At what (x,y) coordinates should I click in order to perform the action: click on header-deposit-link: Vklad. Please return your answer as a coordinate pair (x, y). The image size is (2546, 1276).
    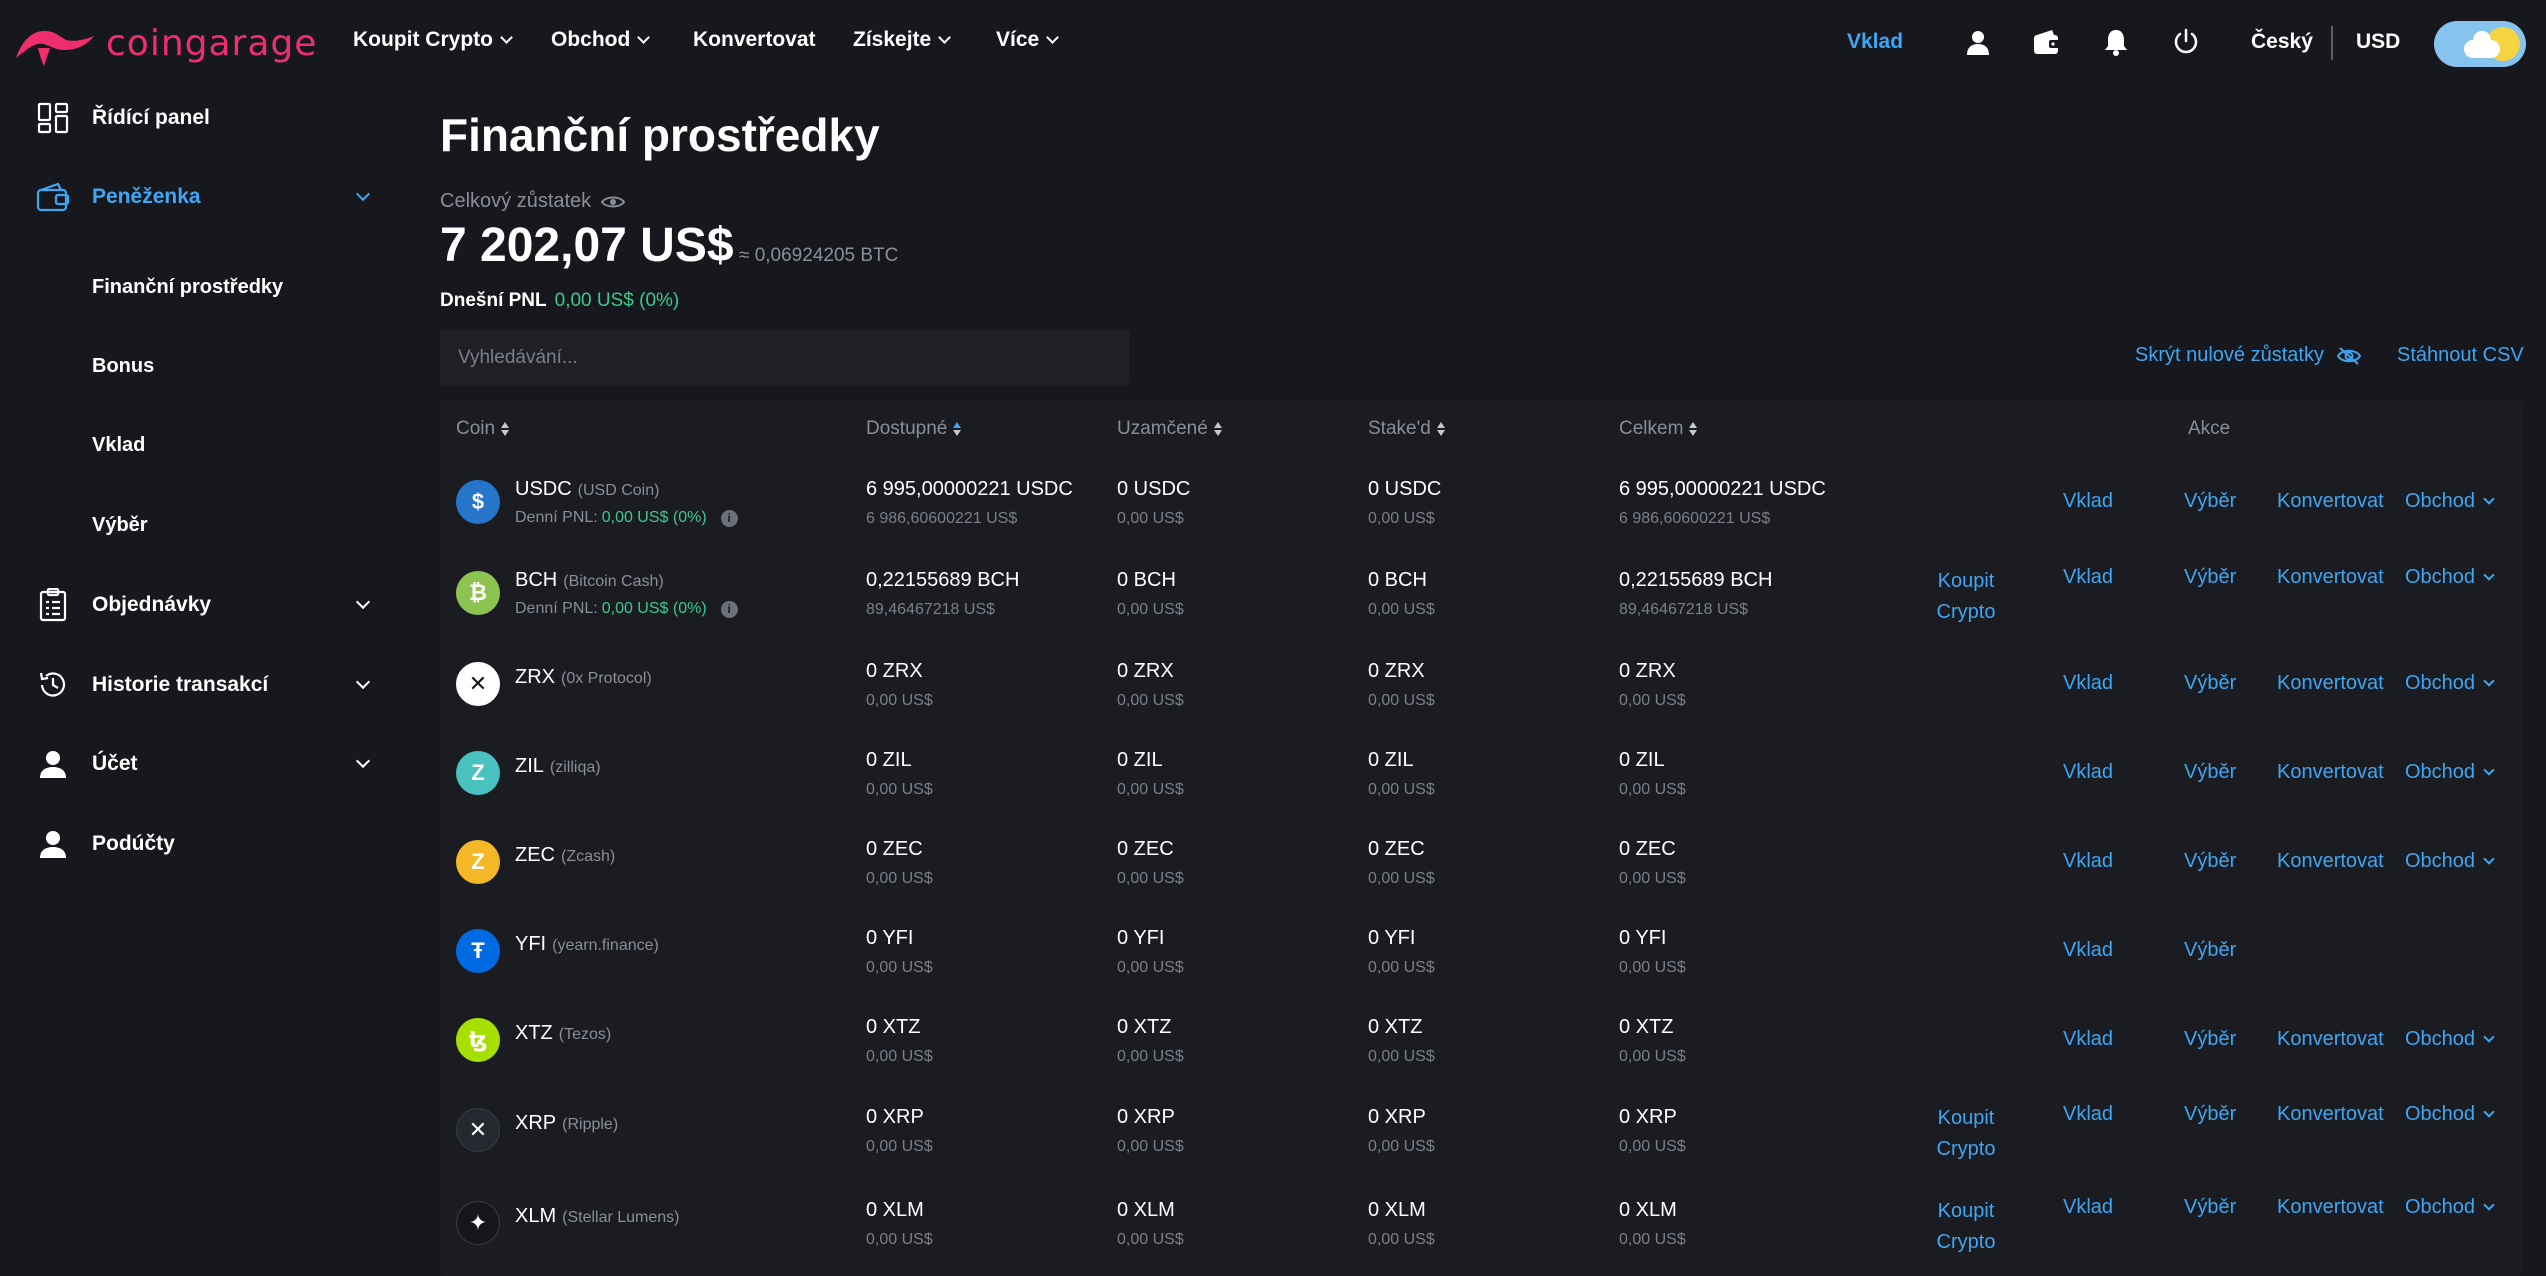
    Looking at the image, I should click on (1875, 42).